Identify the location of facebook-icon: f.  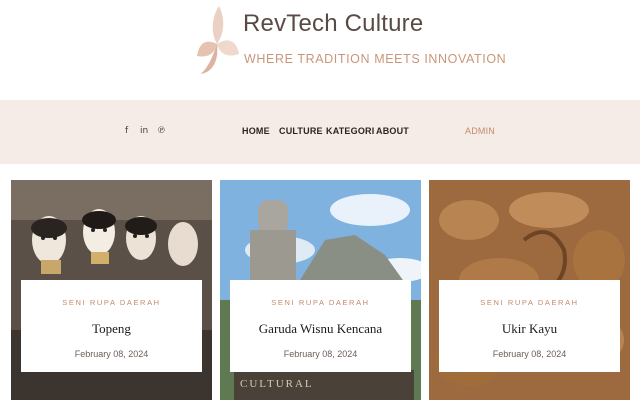
(126, 131).